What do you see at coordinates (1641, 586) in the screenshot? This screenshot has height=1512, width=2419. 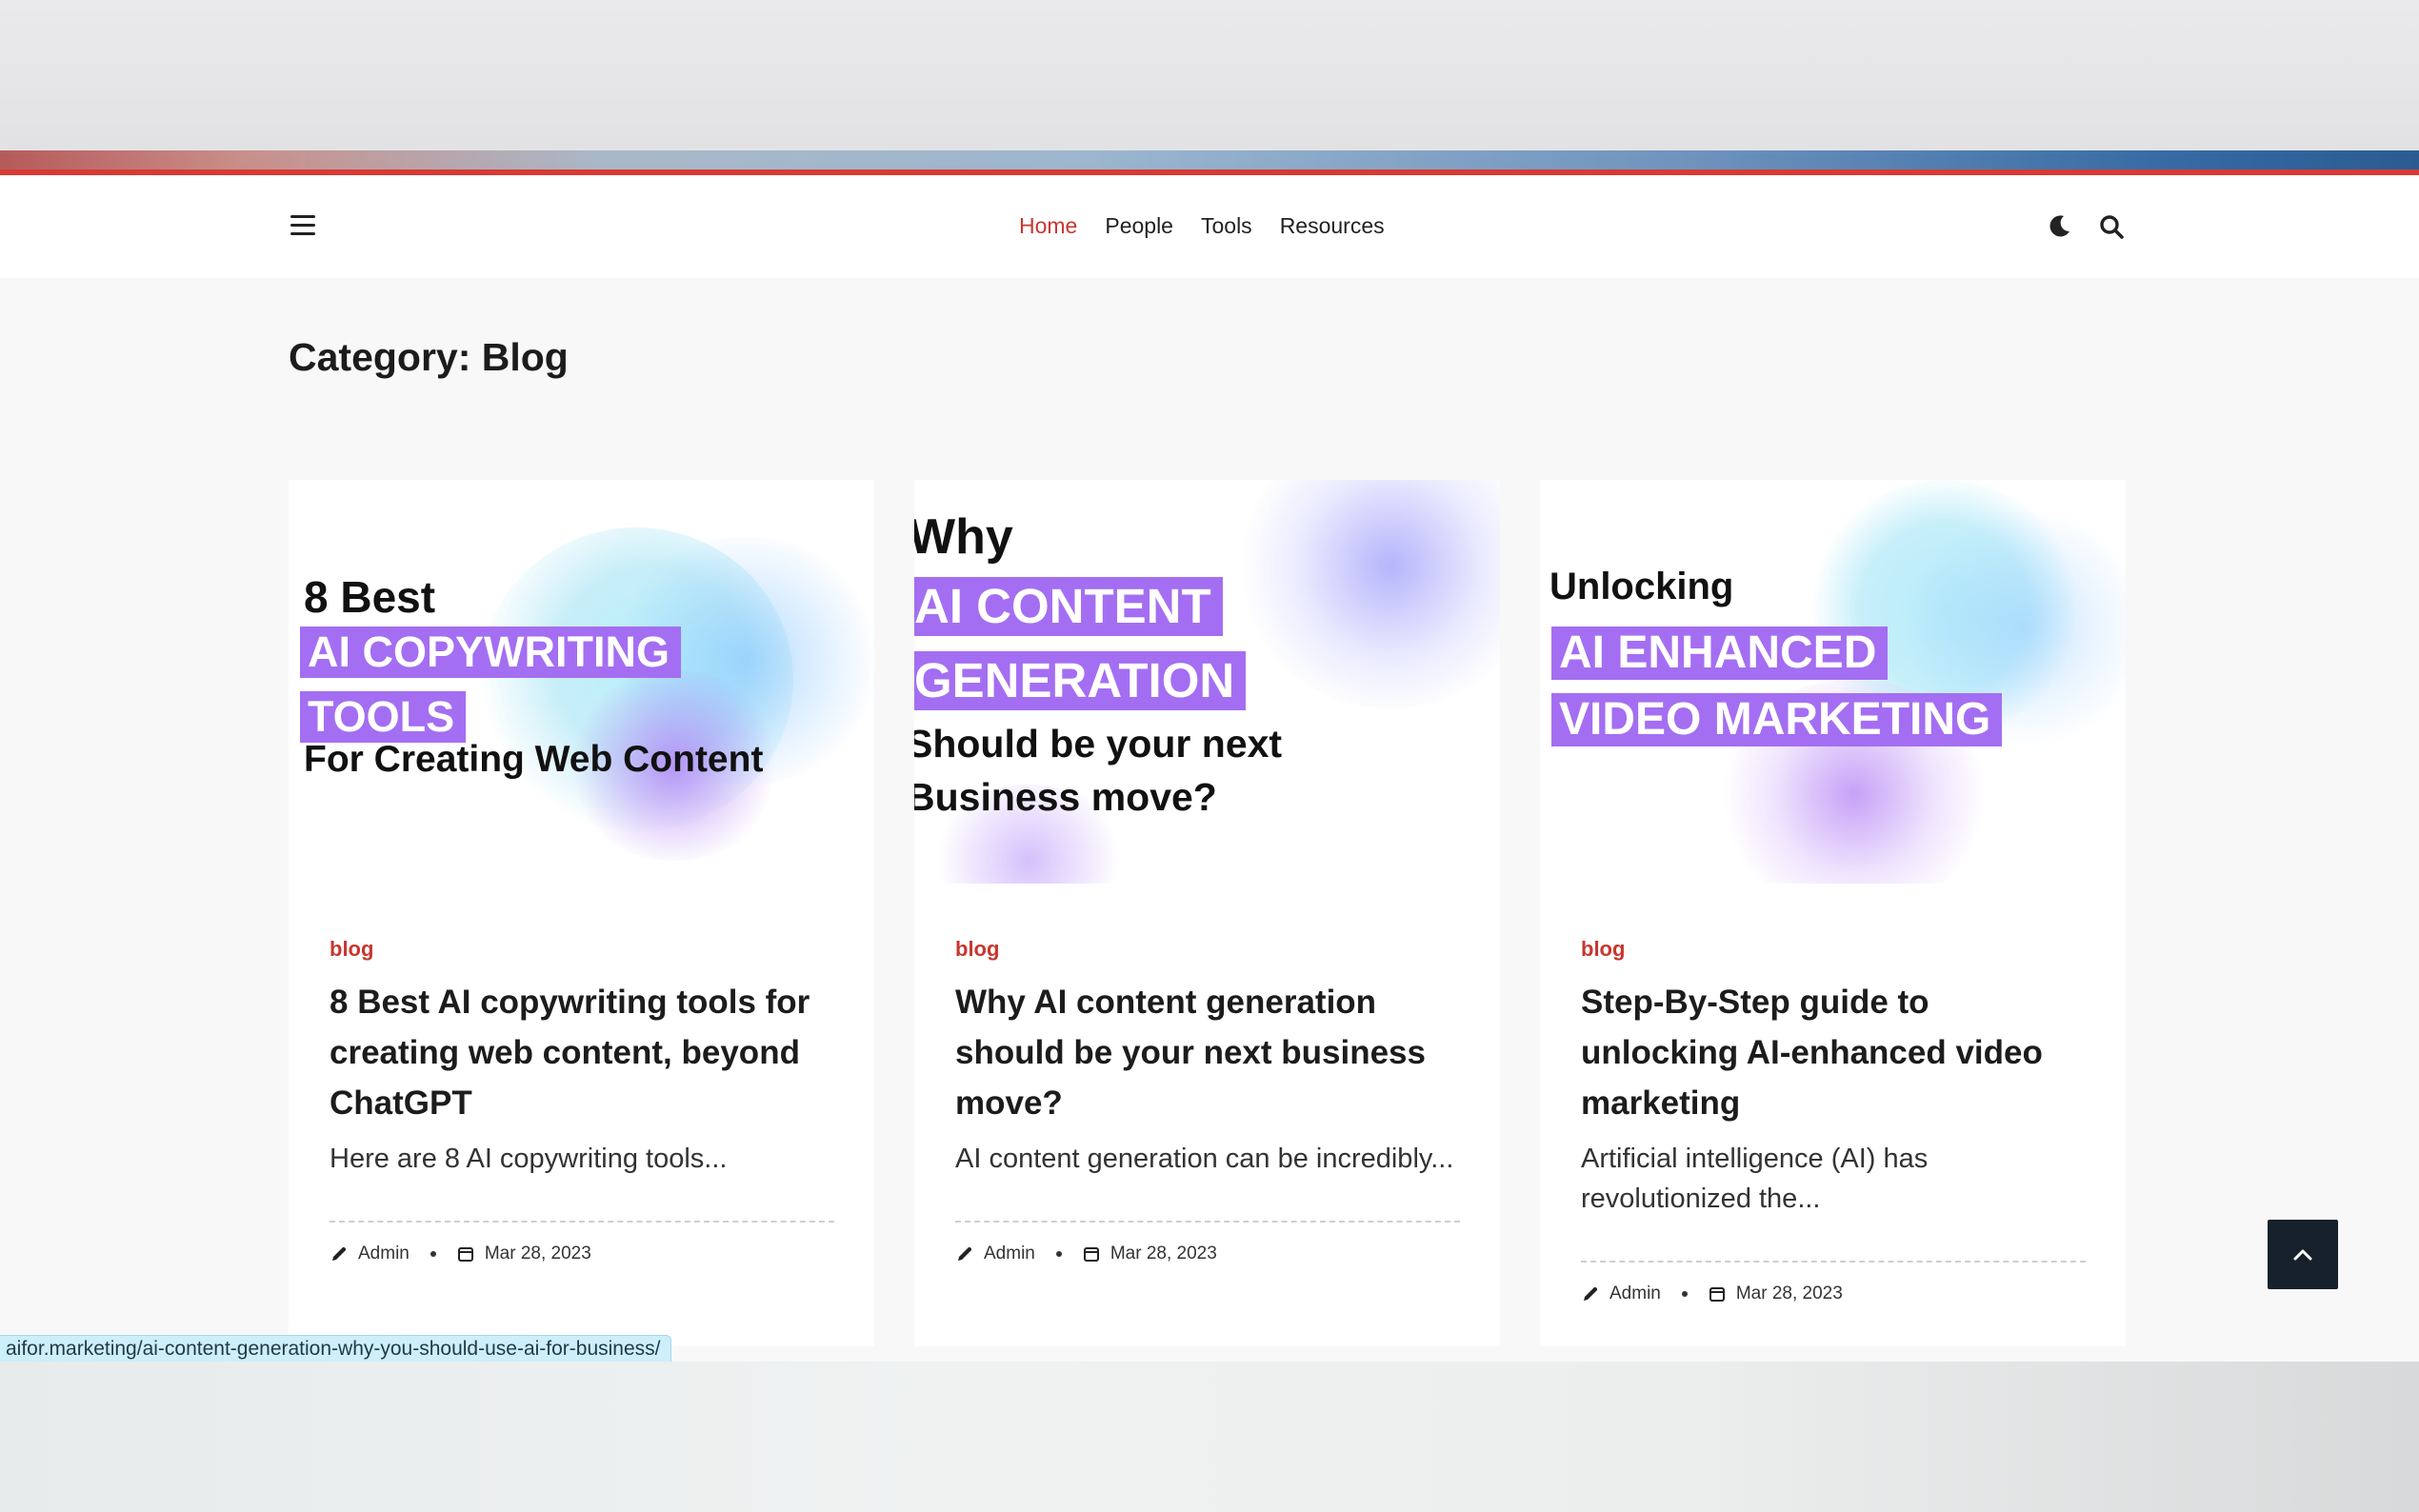 I see `thumbnail-text: Unlocking` at bounding box center [1641, 586].